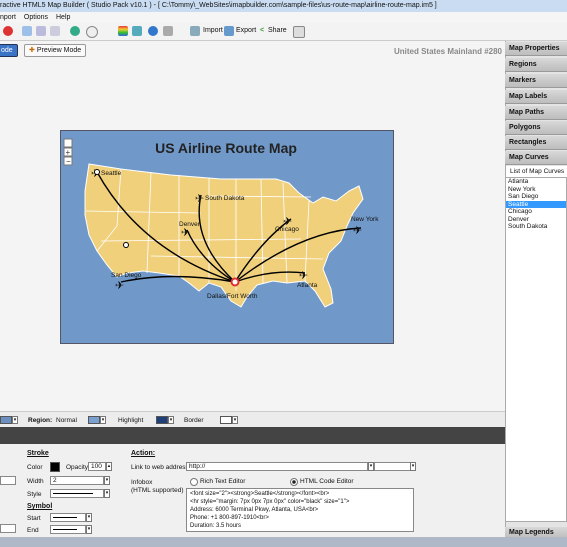 The height and width of the screenshot is (547, 567). What do you see at coordinates (97, 172) in the screenshot?
I see `seattle-marker` at bounding box center [97, 172].